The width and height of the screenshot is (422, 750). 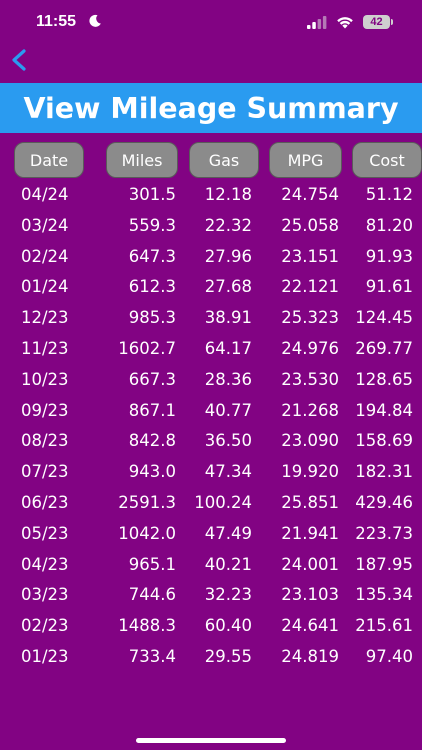 I want to click on gas-column-button: Gas, so click(x=224, y=160).